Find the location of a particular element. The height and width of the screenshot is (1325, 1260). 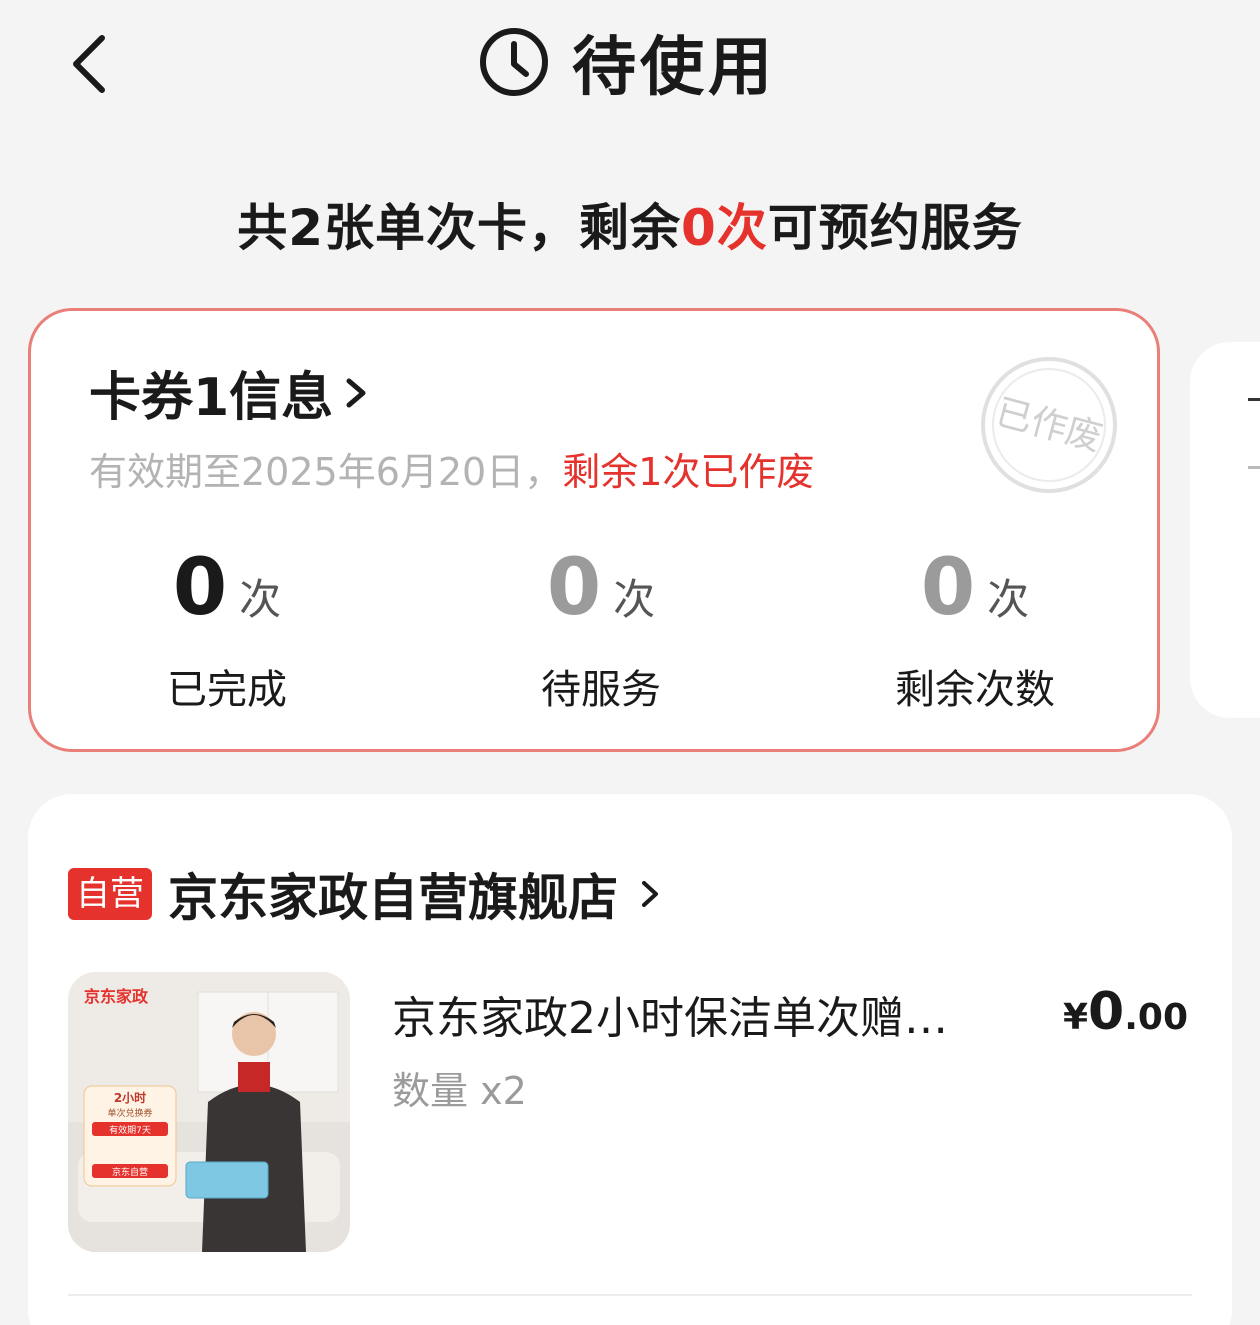

void-stamp-text: 已作废 is located at coordinates (1048, 426).